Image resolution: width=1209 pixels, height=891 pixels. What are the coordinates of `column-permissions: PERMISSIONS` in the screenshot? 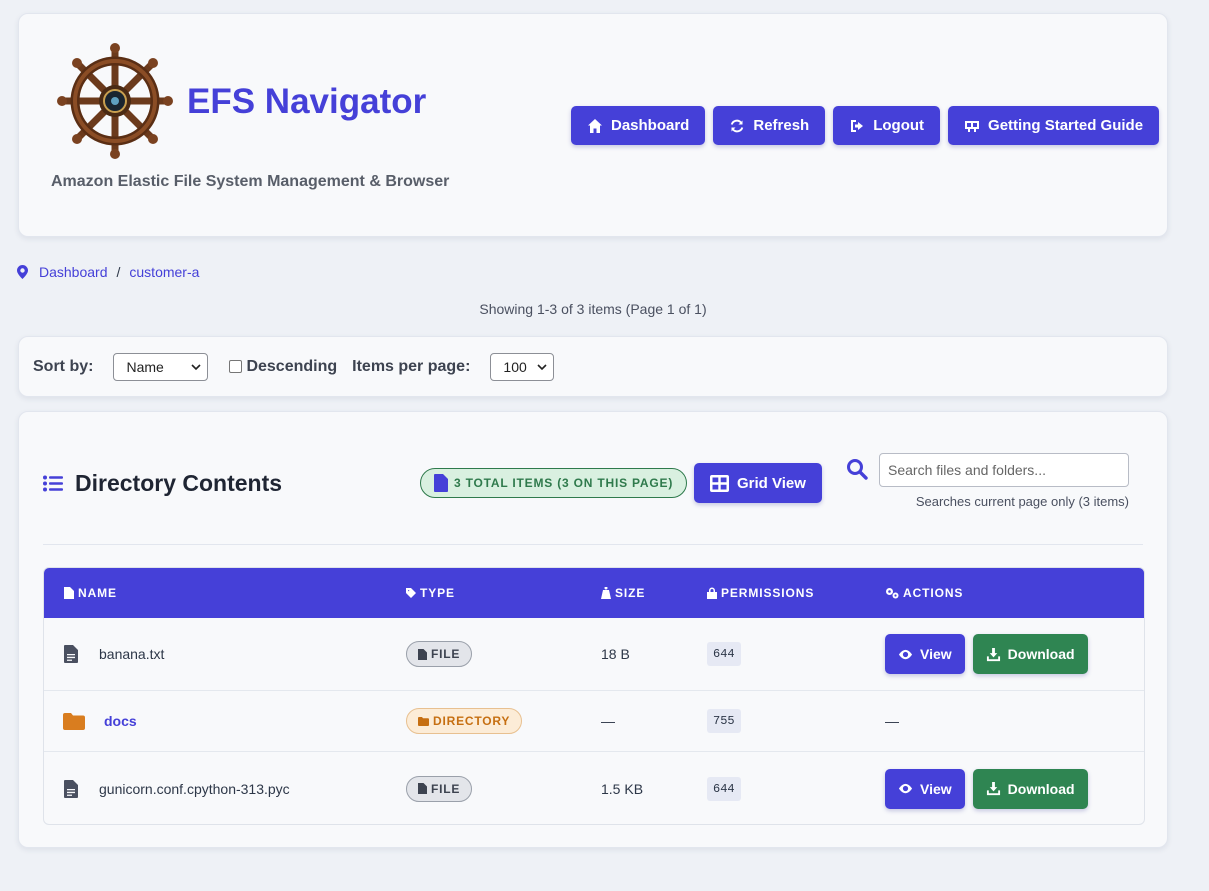 It's located at (760, 593).